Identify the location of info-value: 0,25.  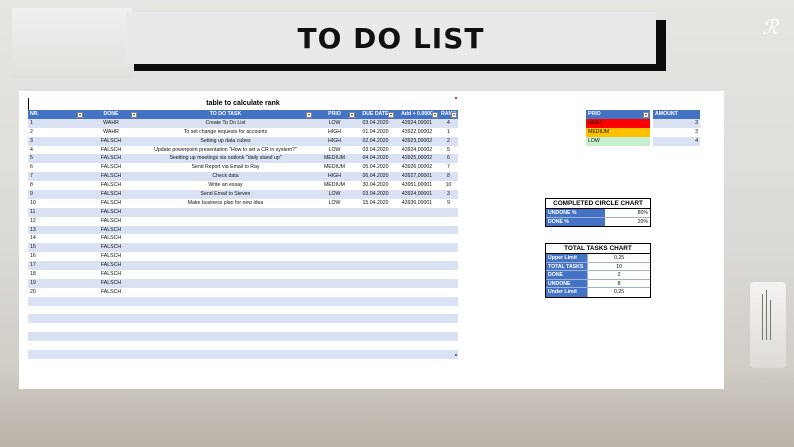
(618, 292).